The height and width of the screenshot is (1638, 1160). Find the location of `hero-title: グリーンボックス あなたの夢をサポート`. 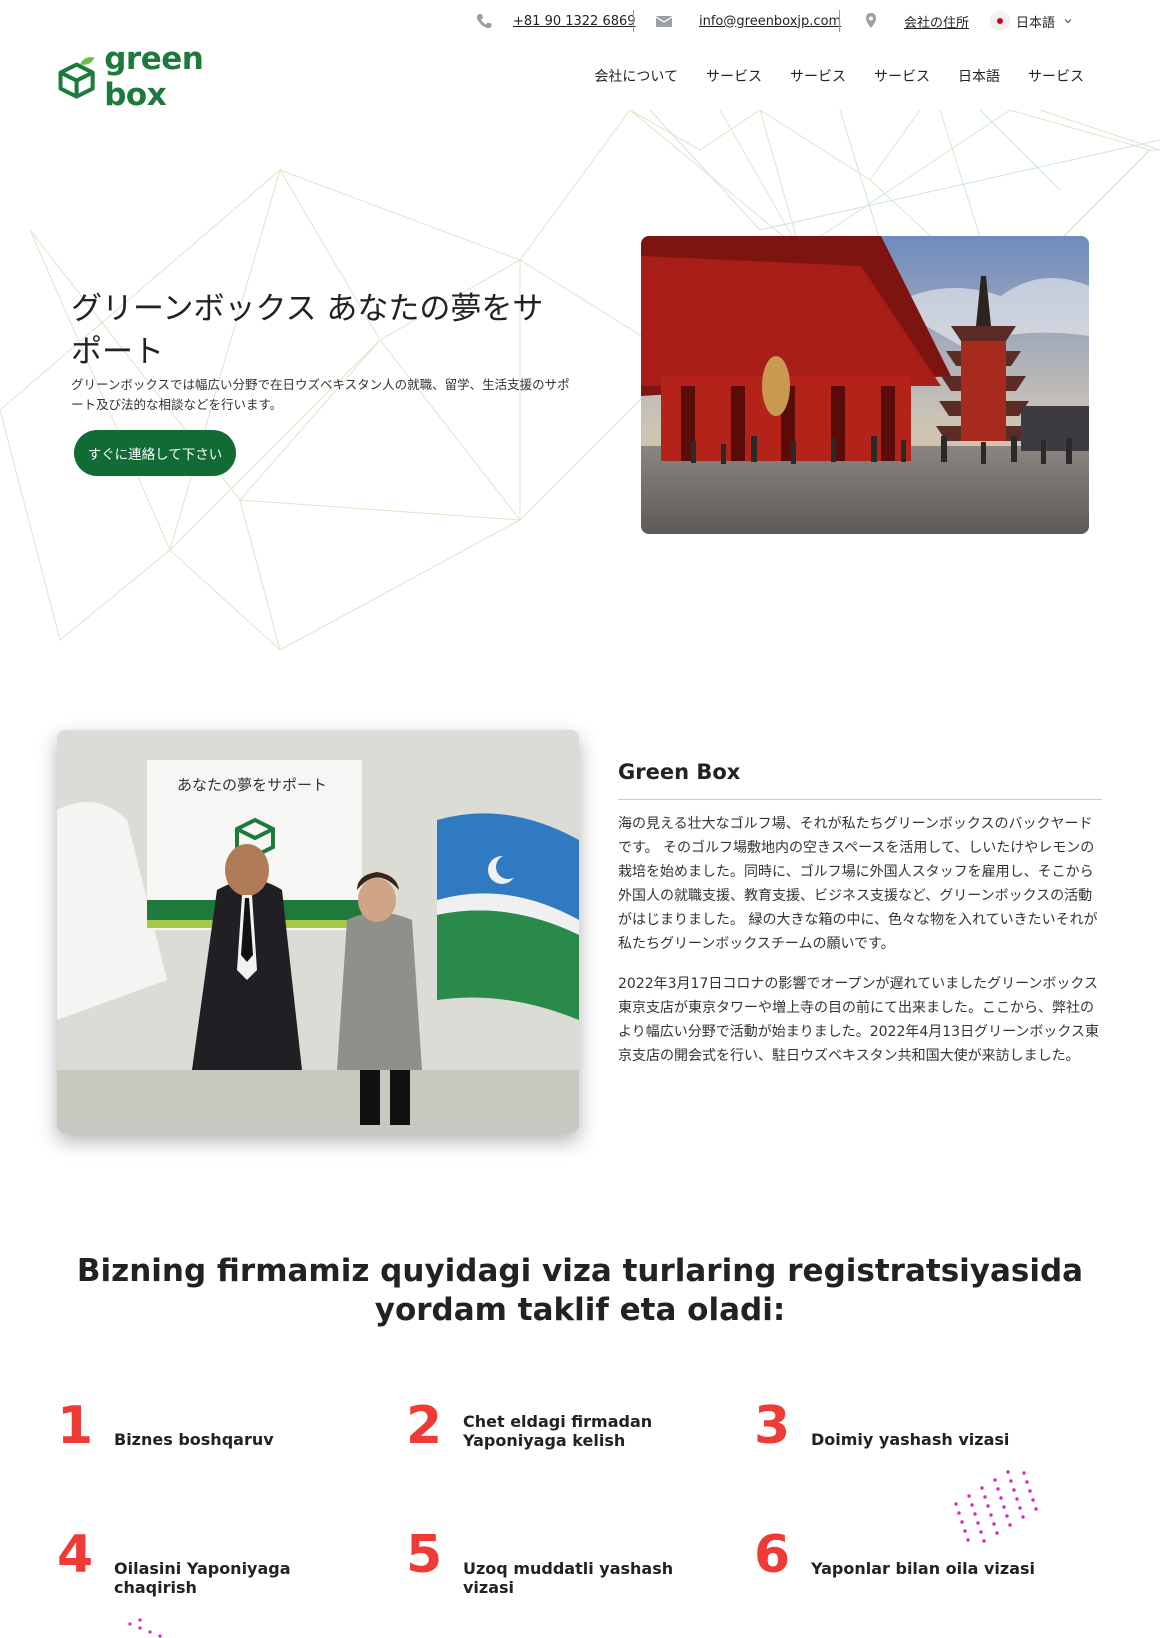

hero-title: グリーンボックス あなたの夢をサポート is located at coordinates (307, 330).